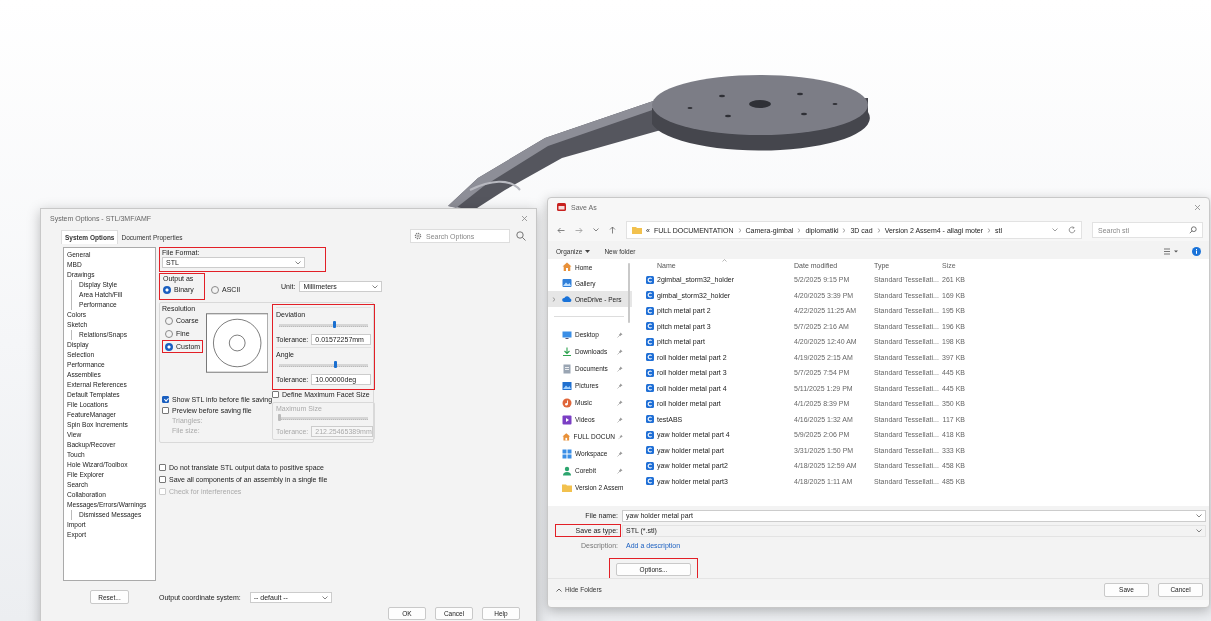 Image resolution: width=1211 pixels, height=621 pixels. What do you see at coordinates (724, 260) in the screenshot?
I see `sort-caret-icon` at bounding box center [724, 260].